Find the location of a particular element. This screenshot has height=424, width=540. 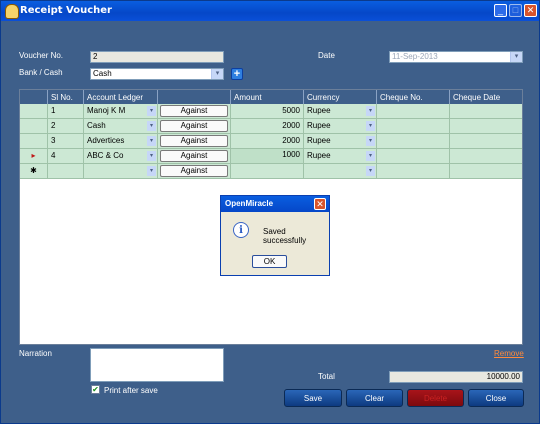

total-value: 10000.00 is located at coordinates (456, 377).